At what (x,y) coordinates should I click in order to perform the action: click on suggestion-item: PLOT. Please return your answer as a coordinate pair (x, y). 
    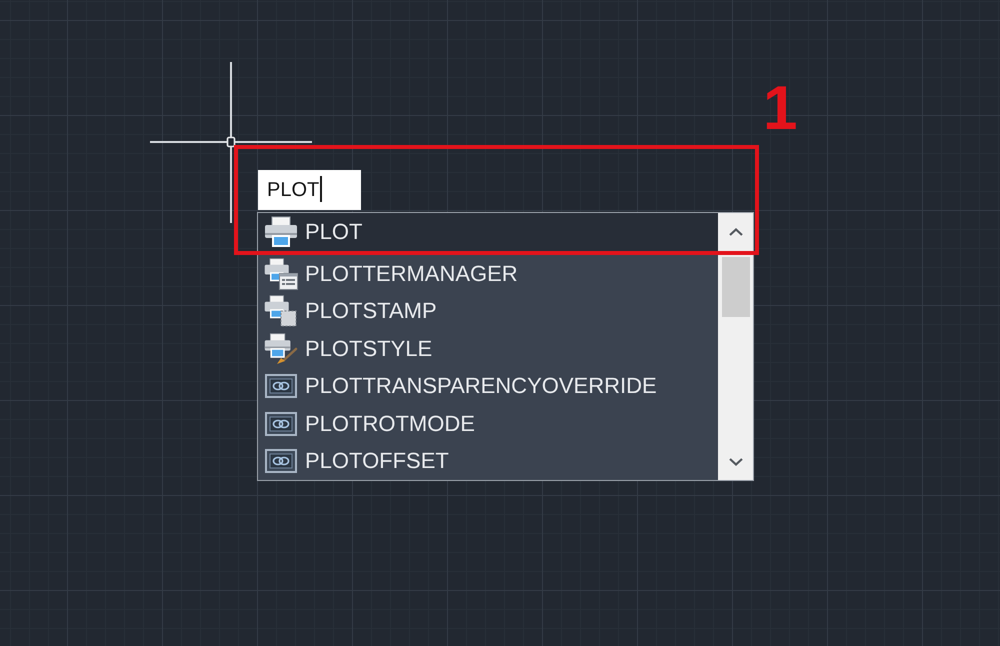
    Looking at the image, I should click on (488, 232).